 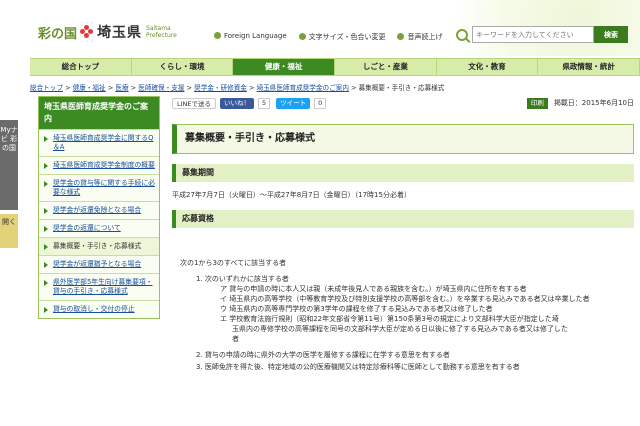 What do you see at coordinates (611, 34) in the screenshot?
I see `search-button: 検索` at bounding box center [611, 34].